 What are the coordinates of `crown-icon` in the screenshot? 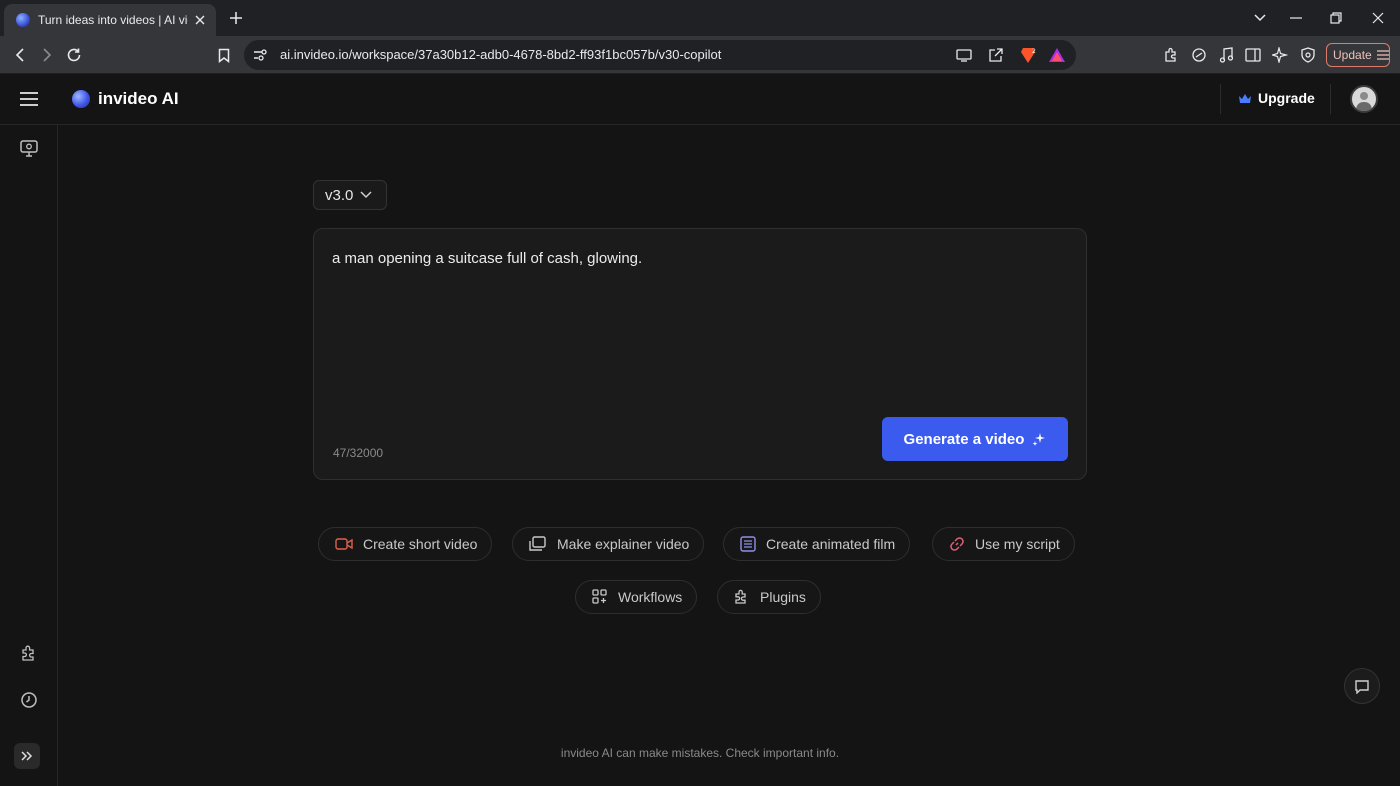 It's located at (1245, 98).